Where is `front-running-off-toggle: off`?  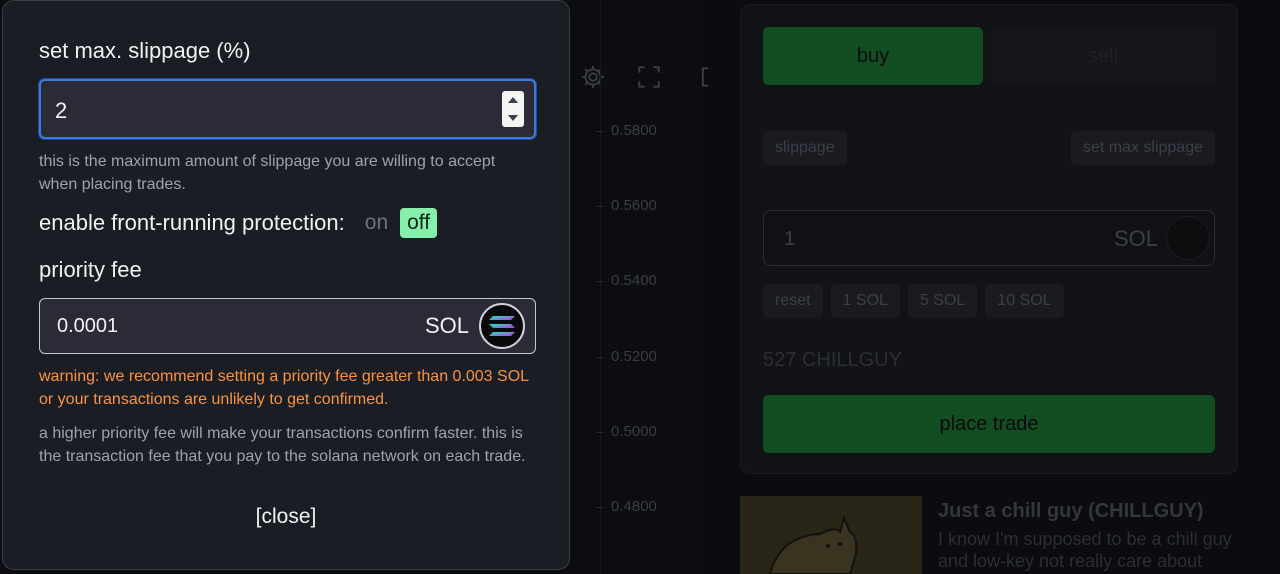
front-running-off-toggle: off is located at coordinates (419, 223).